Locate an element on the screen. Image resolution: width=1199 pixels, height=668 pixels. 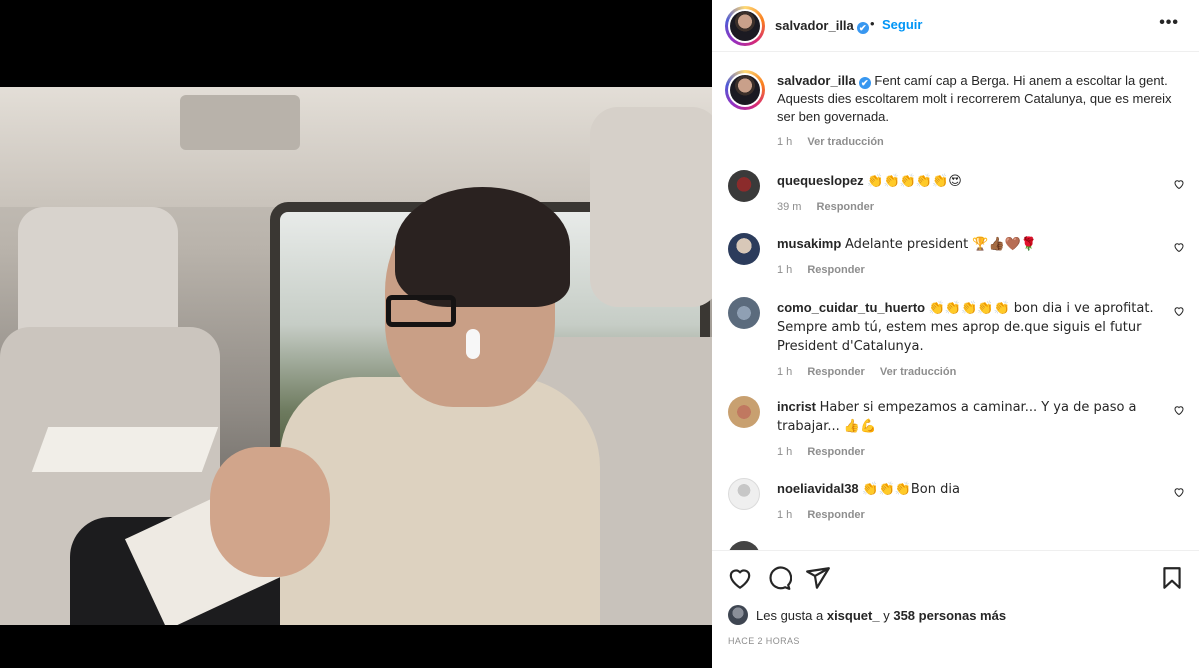
follow-button: Seguir is located at coordinates (902, 24).